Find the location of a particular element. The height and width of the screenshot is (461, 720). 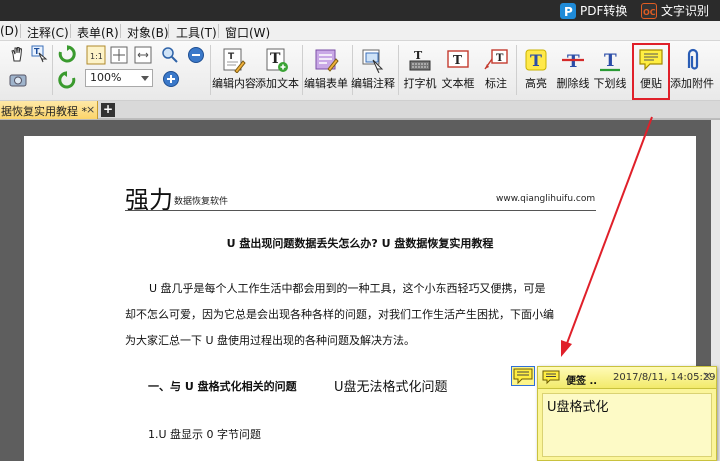

typewriter-icon: T is located at coordinates (420, 60).